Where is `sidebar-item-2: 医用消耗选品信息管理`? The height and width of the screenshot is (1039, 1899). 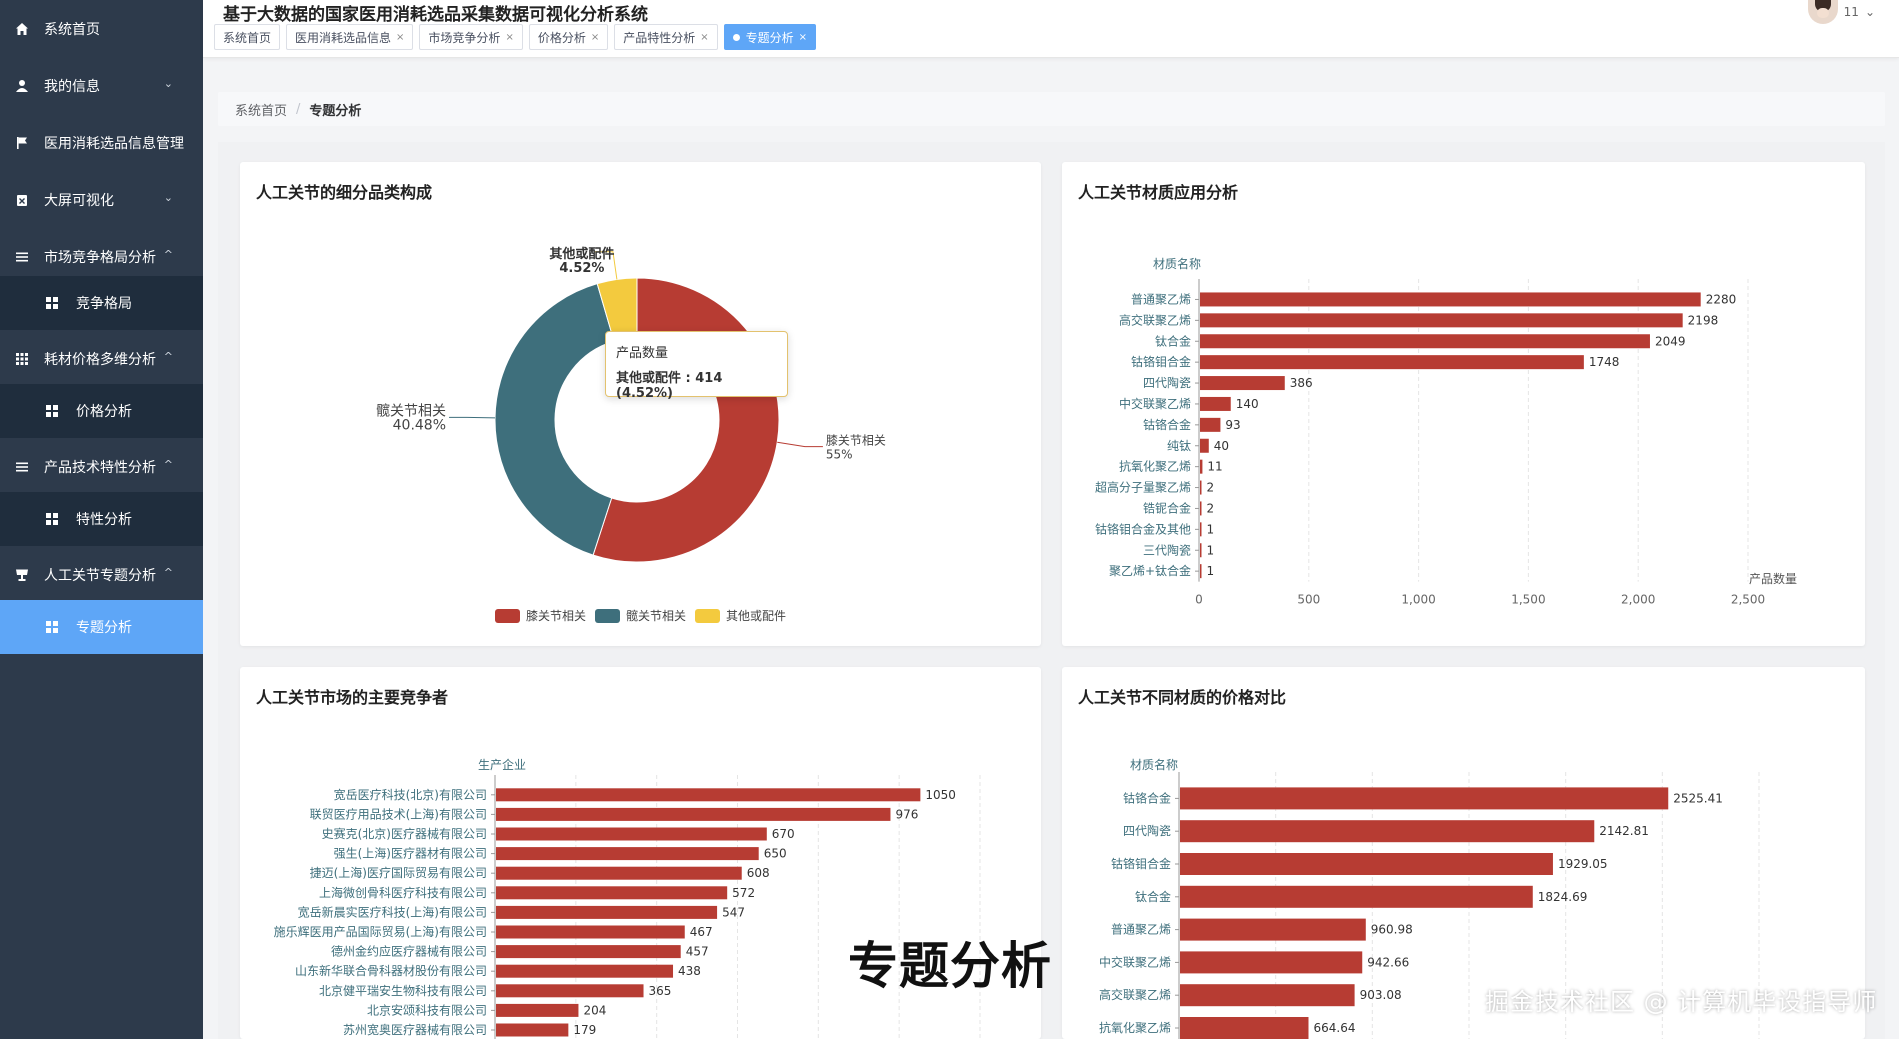
sidebar-item-2: 医用消耗选品信息管理 is located at coordinates (101, 142).